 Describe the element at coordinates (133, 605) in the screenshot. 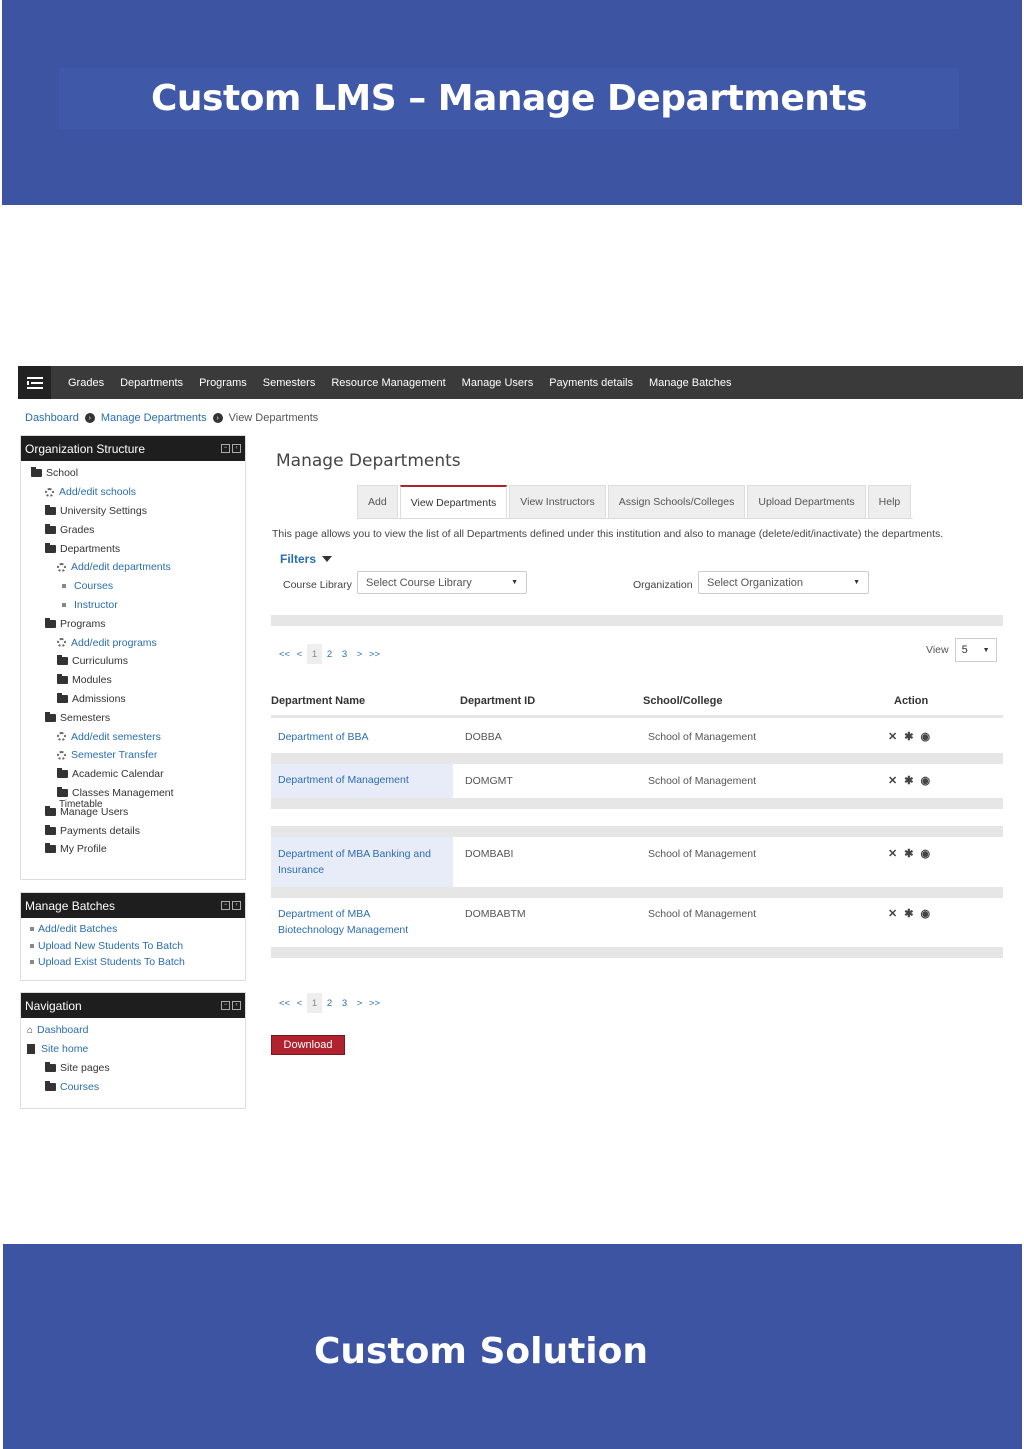

I see `tree-instructor: Instructor` at that location.